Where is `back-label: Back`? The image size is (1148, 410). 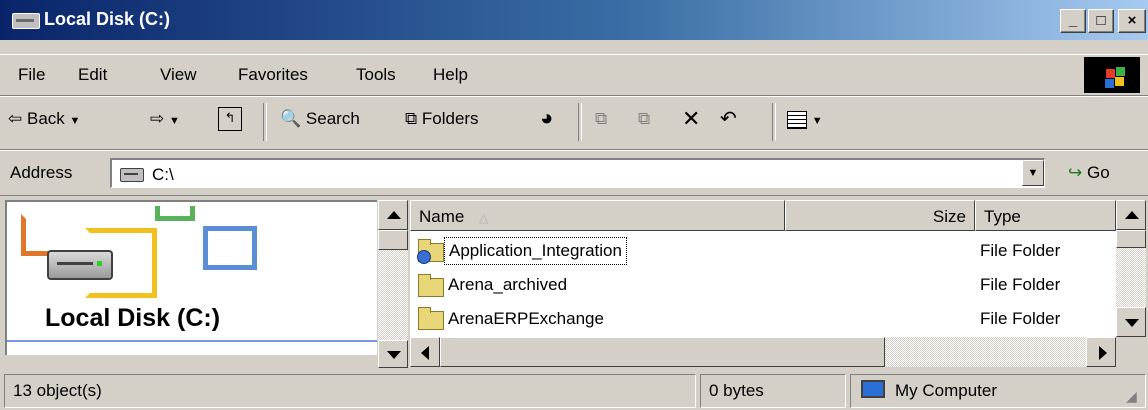 back-label: Back is located at coordinates (45, 118).